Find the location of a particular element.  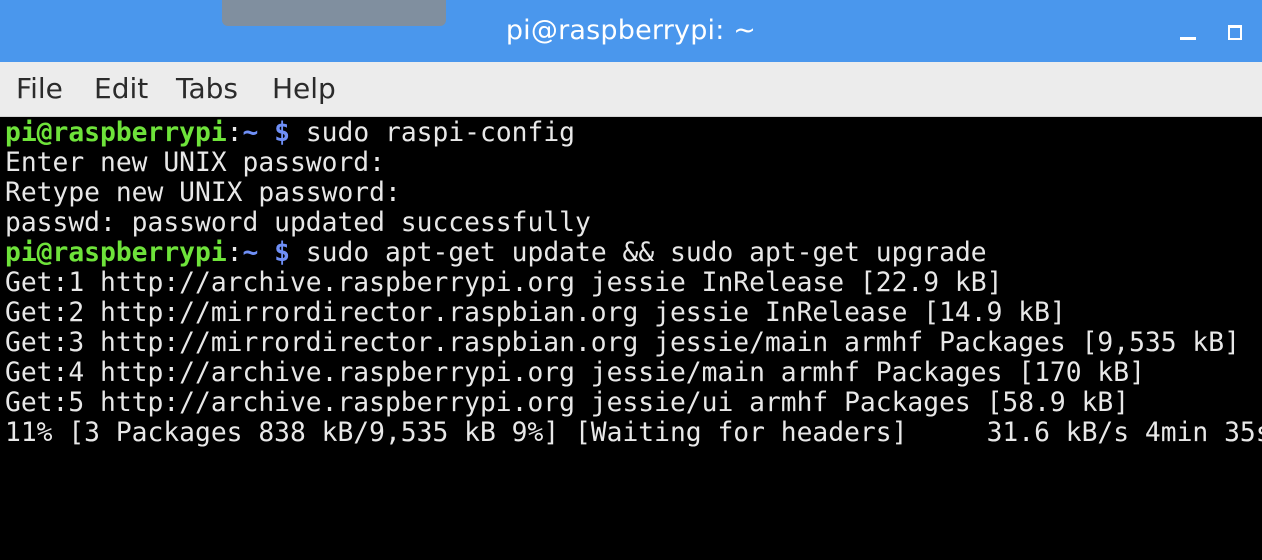

window-title: pi@raspberrypi: ~ is located at coordinates (631, 30).